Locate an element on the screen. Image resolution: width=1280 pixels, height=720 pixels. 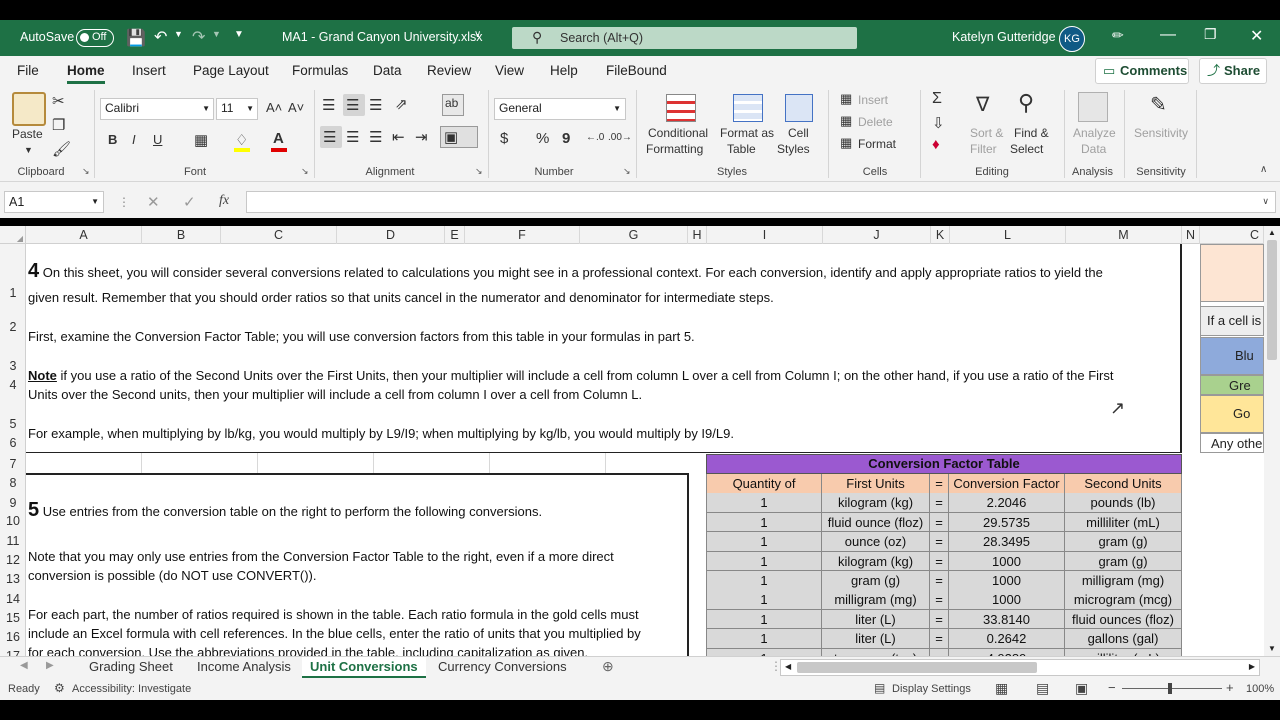
sensitivity-icon: ✎ is located at coordinates (1158, 104).